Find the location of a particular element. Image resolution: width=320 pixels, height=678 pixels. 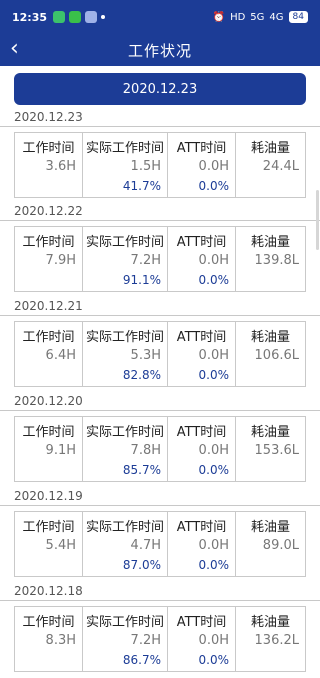

fuel-cell: 耗油量 136.2L is located at coordinates (270, 639).